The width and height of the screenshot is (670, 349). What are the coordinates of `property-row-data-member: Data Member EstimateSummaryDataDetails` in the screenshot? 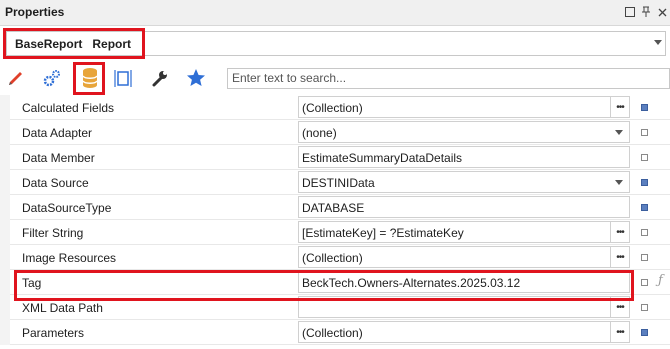 It's located at (335, 157).